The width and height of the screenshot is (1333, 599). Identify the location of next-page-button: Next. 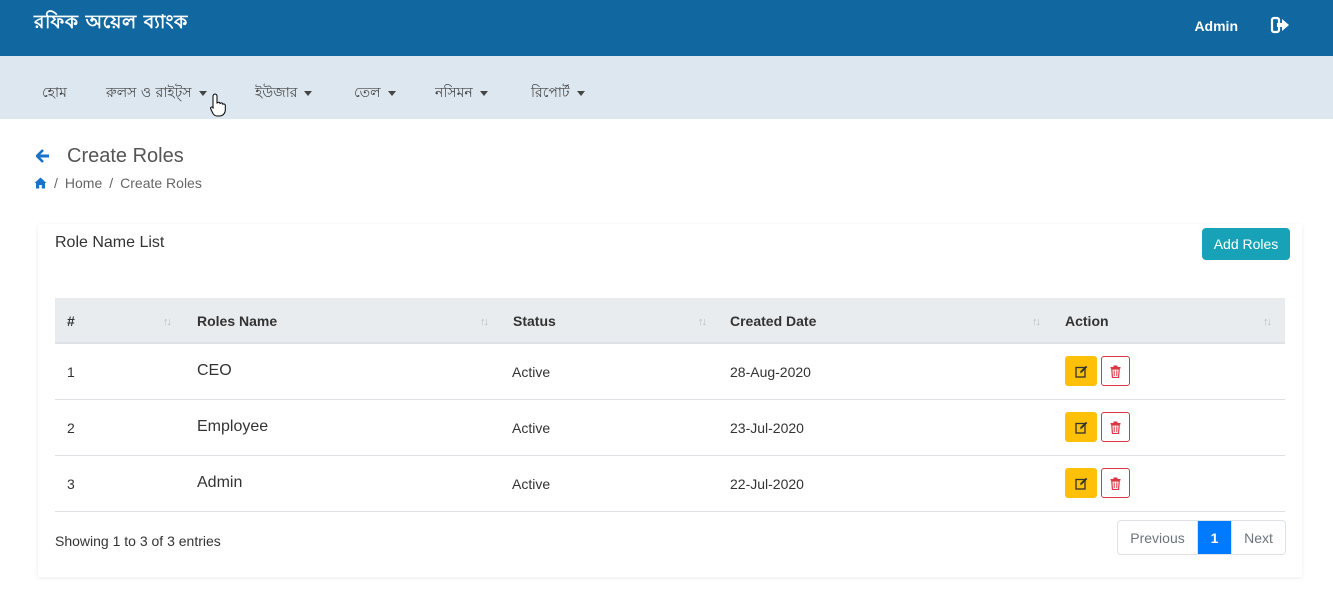
(1258, 537).